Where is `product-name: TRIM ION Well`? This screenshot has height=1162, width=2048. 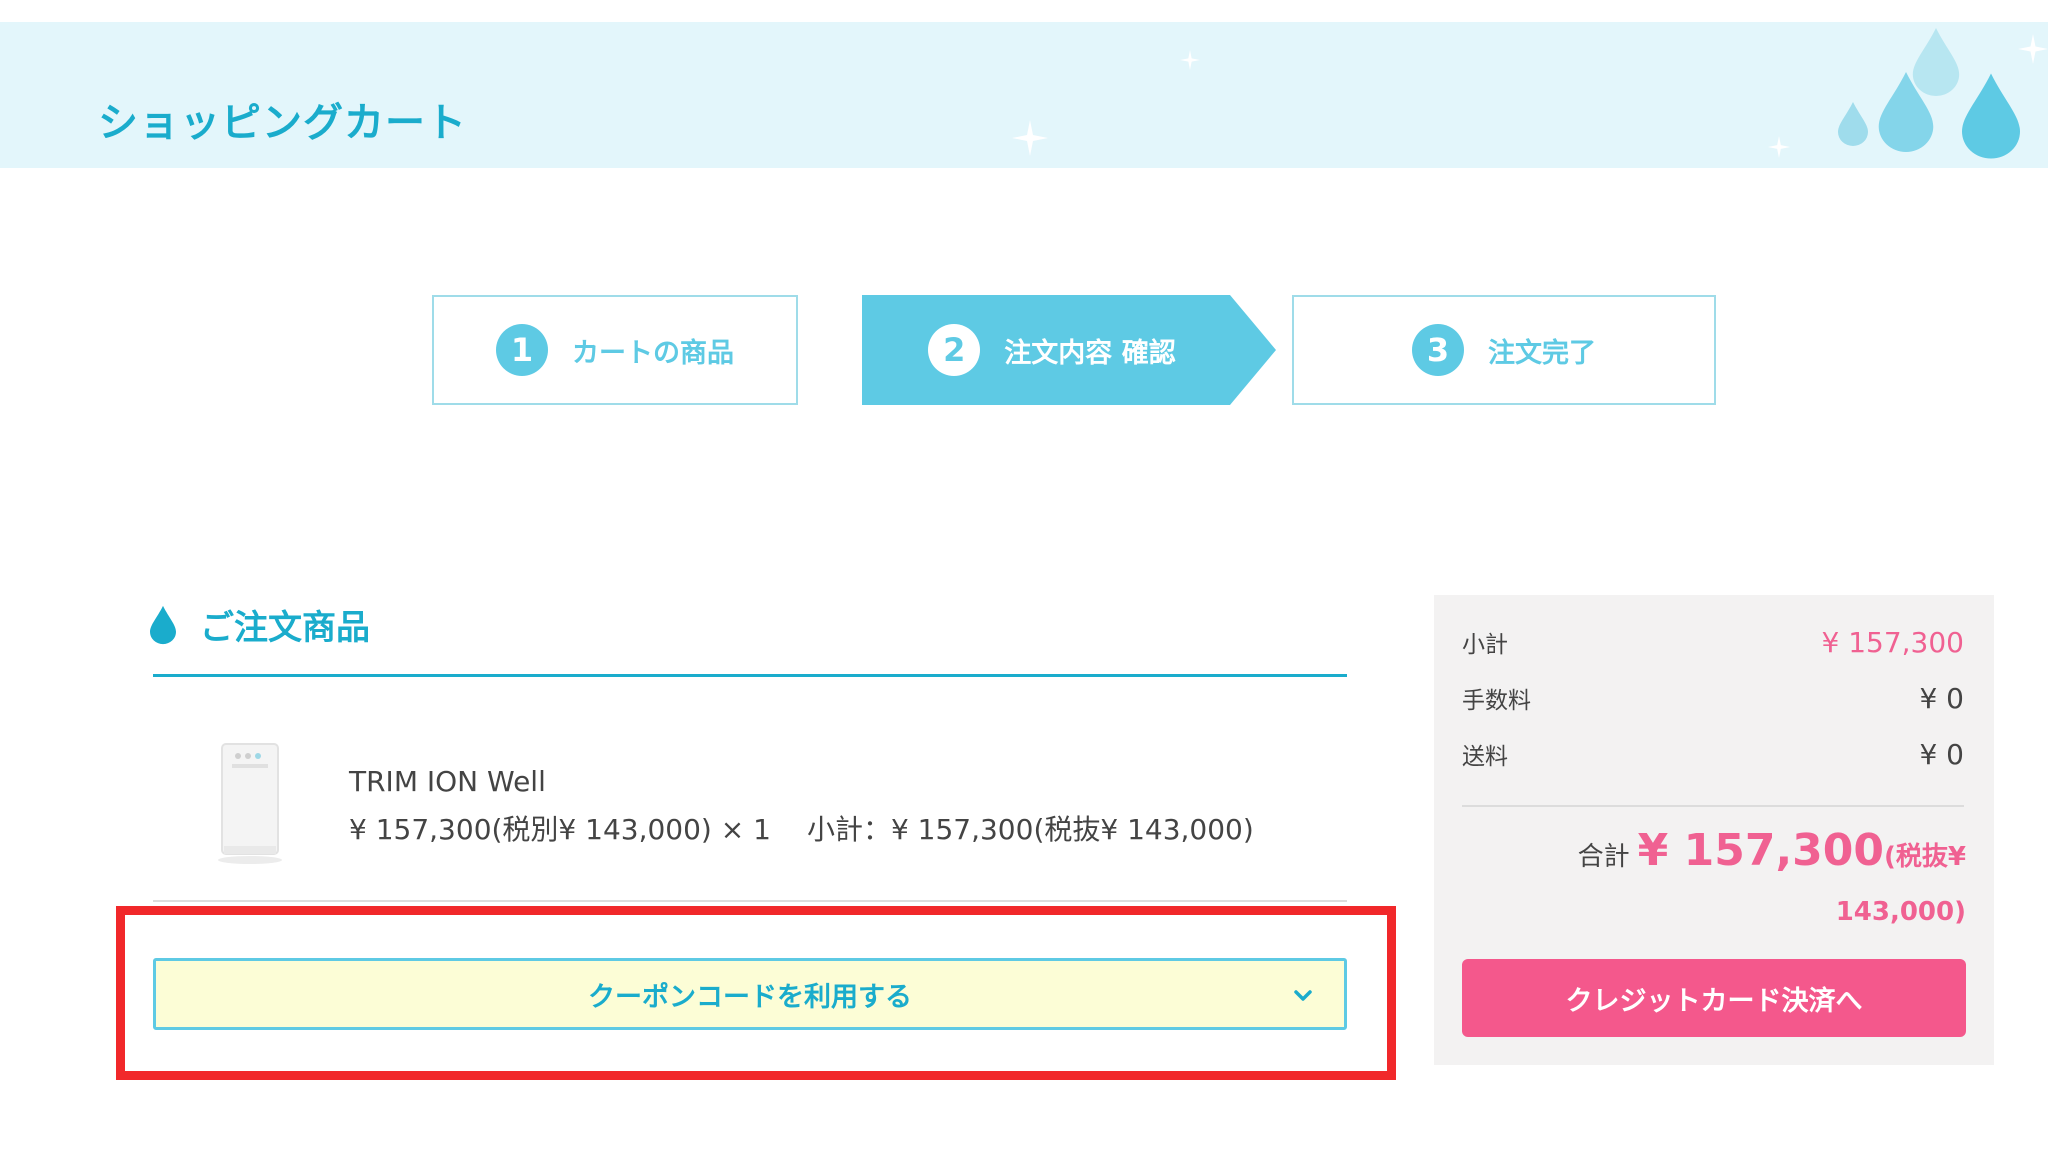 product-name: TRIM ION Well is located at coordinates (447, 781).